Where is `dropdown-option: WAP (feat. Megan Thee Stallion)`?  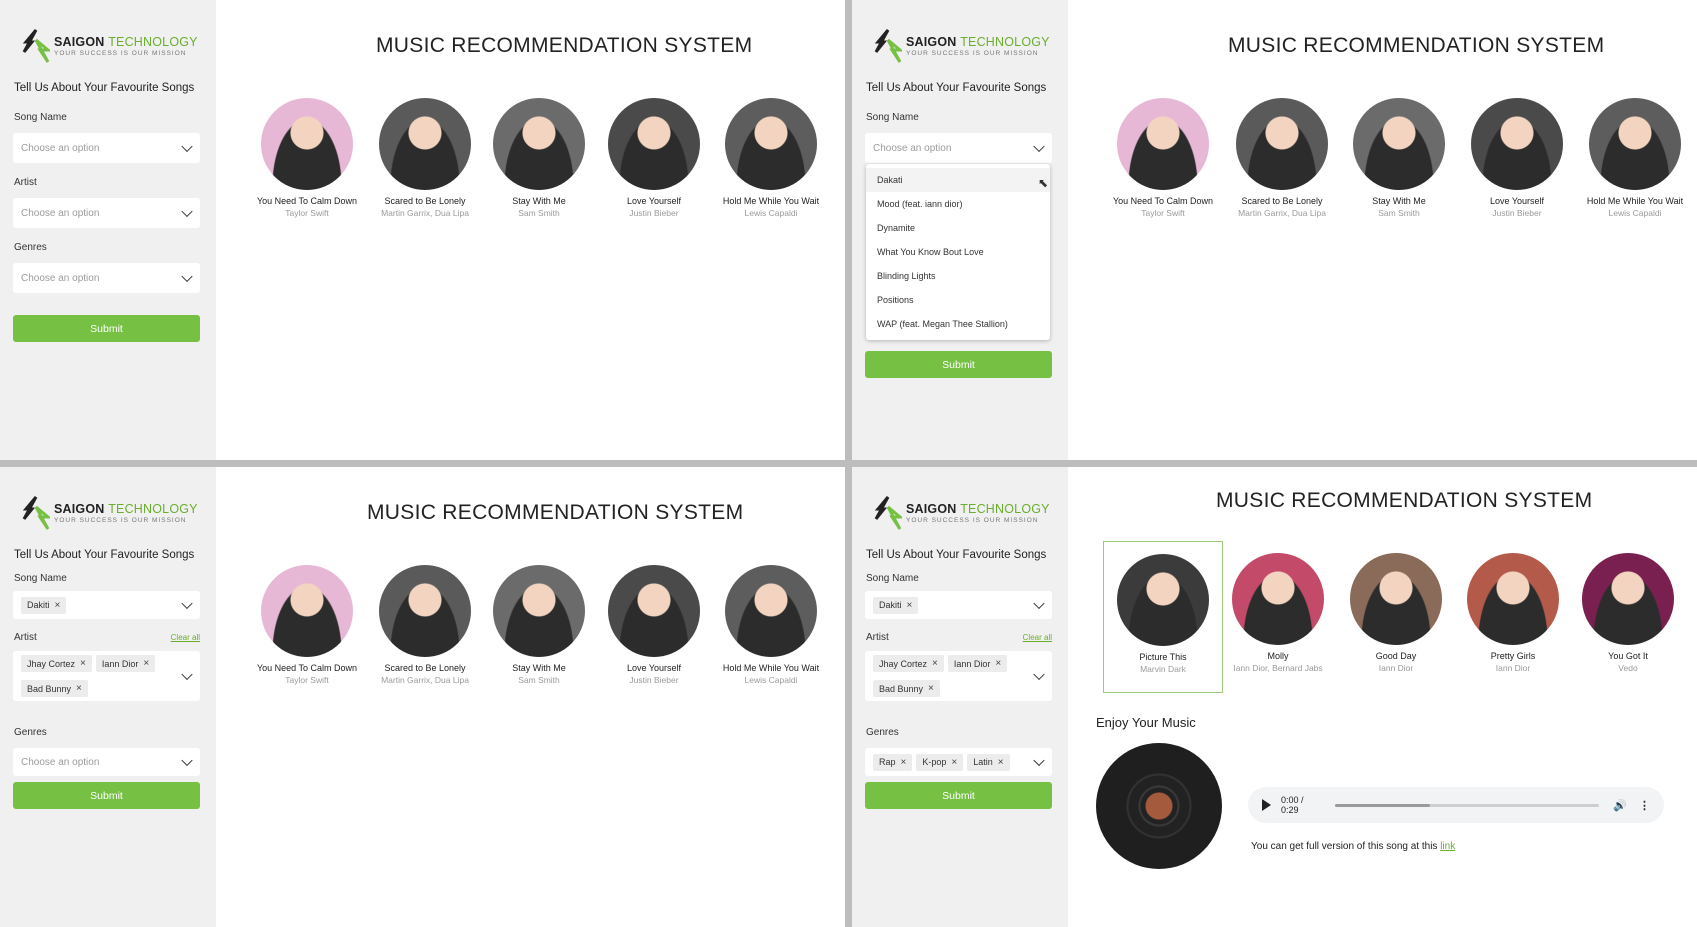 dropdown-option: WAP (feat. Megan Thee Stallion) is located at coordinates (958, 324).